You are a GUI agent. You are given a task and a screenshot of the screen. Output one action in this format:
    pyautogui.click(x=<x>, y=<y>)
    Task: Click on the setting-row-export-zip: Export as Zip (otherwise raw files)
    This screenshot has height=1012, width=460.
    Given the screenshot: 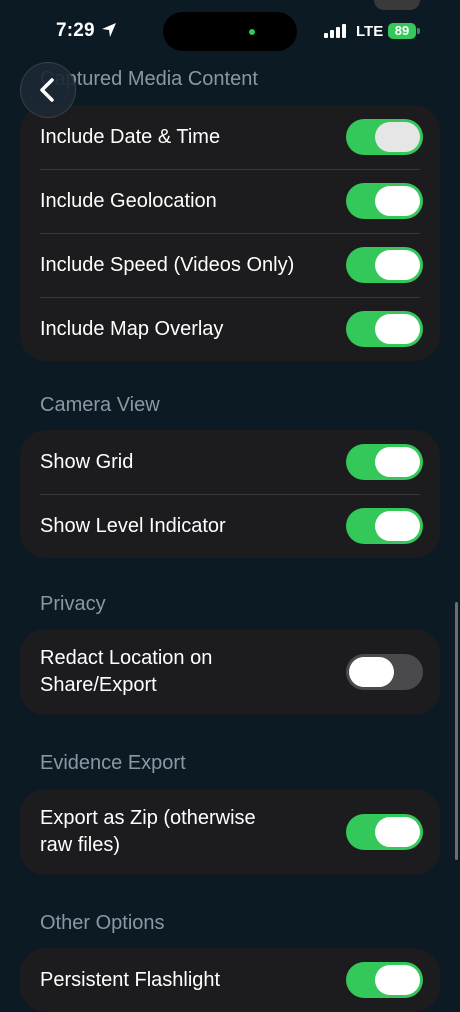 What is the action you would take?
    pyautogui.click(x=230, y=832)
    